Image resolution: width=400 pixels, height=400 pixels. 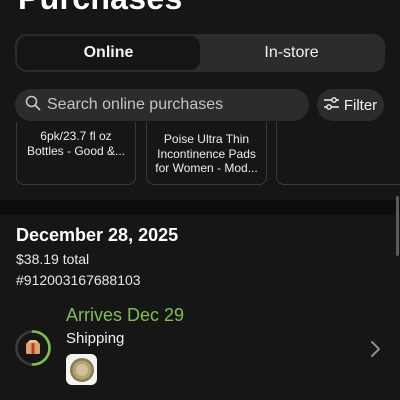 I want to click on product-thumbnail, so click(x=81, y=369).